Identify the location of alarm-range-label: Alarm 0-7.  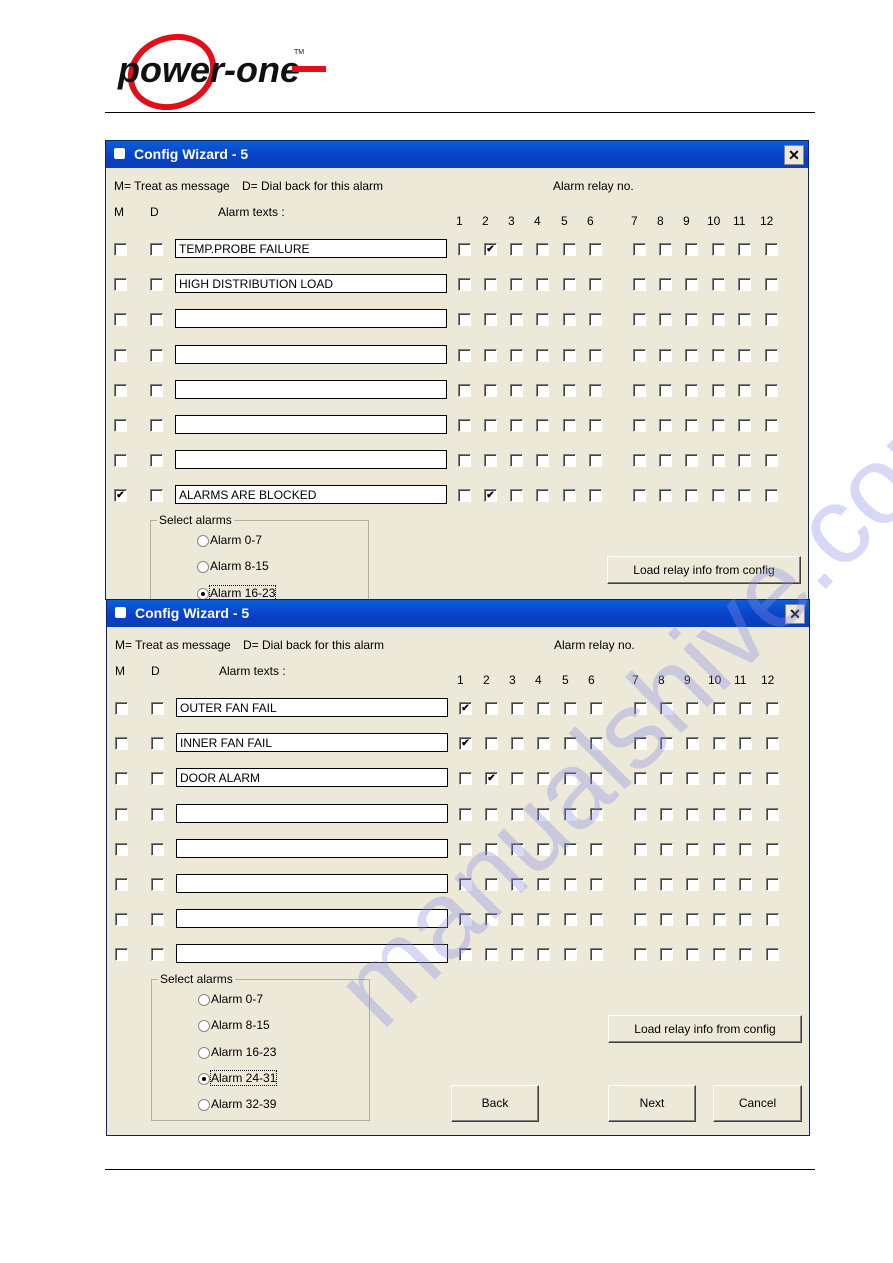
(237, 999).